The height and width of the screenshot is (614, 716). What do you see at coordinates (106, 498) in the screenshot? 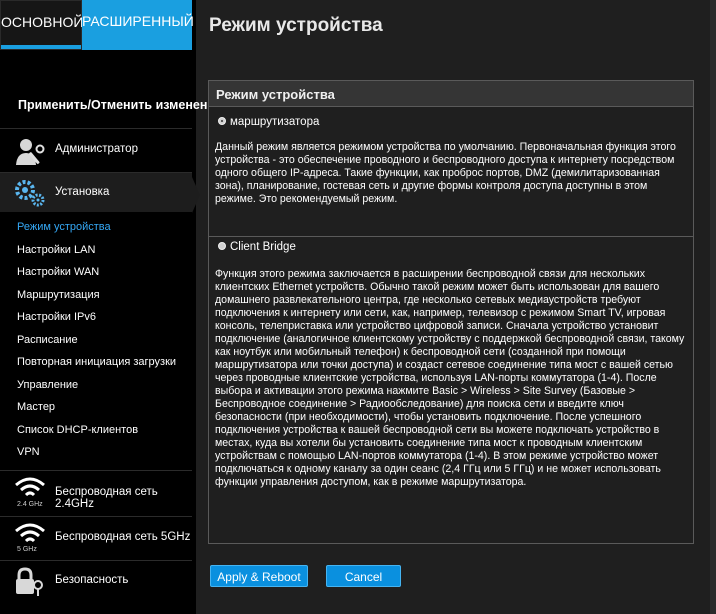
I see `sidebar-section-label: Беспроводная сеть 2.4GHz` at bounding box center [106, 498].